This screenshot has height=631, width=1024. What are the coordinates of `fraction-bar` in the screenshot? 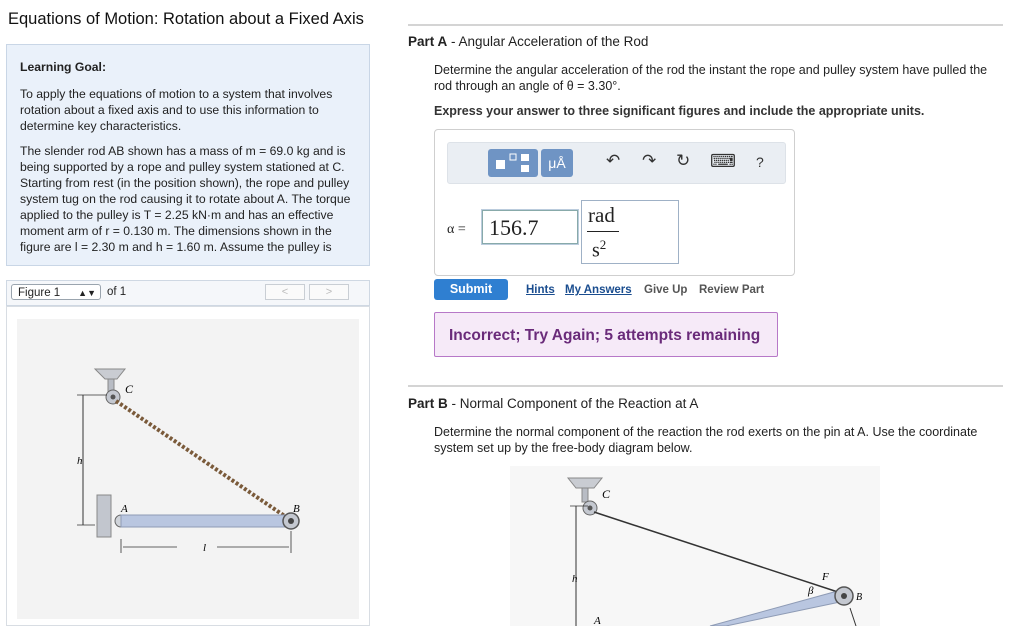 It's located at (603, 231).